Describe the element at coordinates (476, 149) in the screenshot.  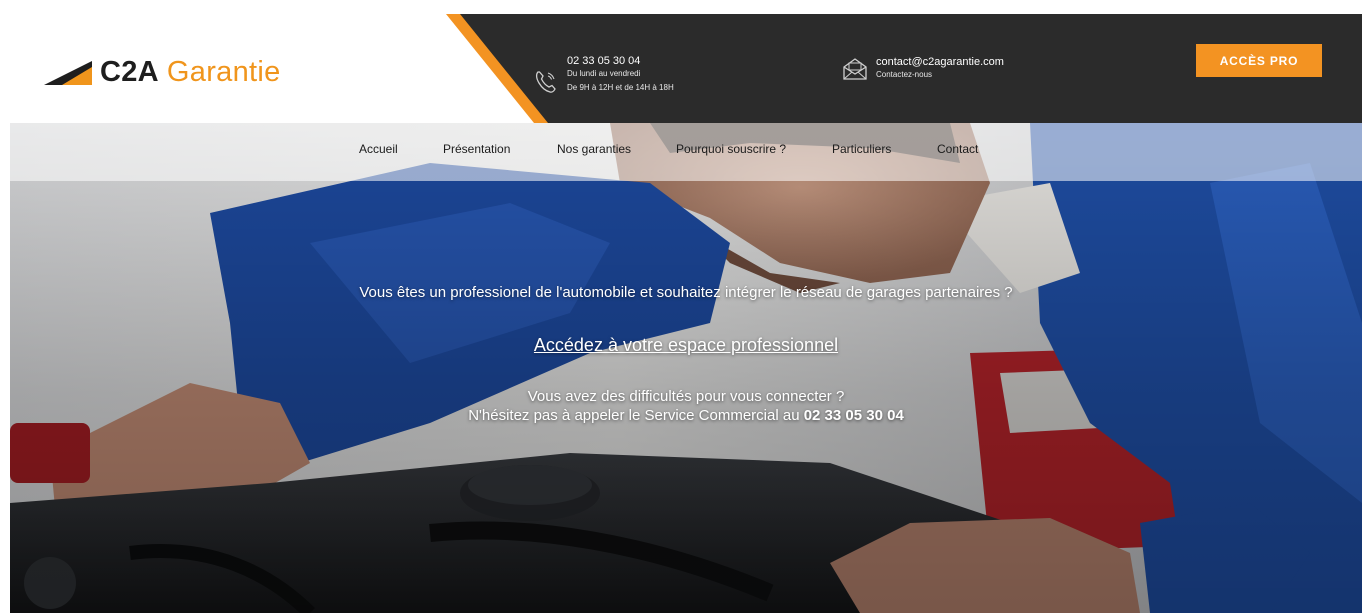
I see `nav-item-presentation: Présentation` at that location.